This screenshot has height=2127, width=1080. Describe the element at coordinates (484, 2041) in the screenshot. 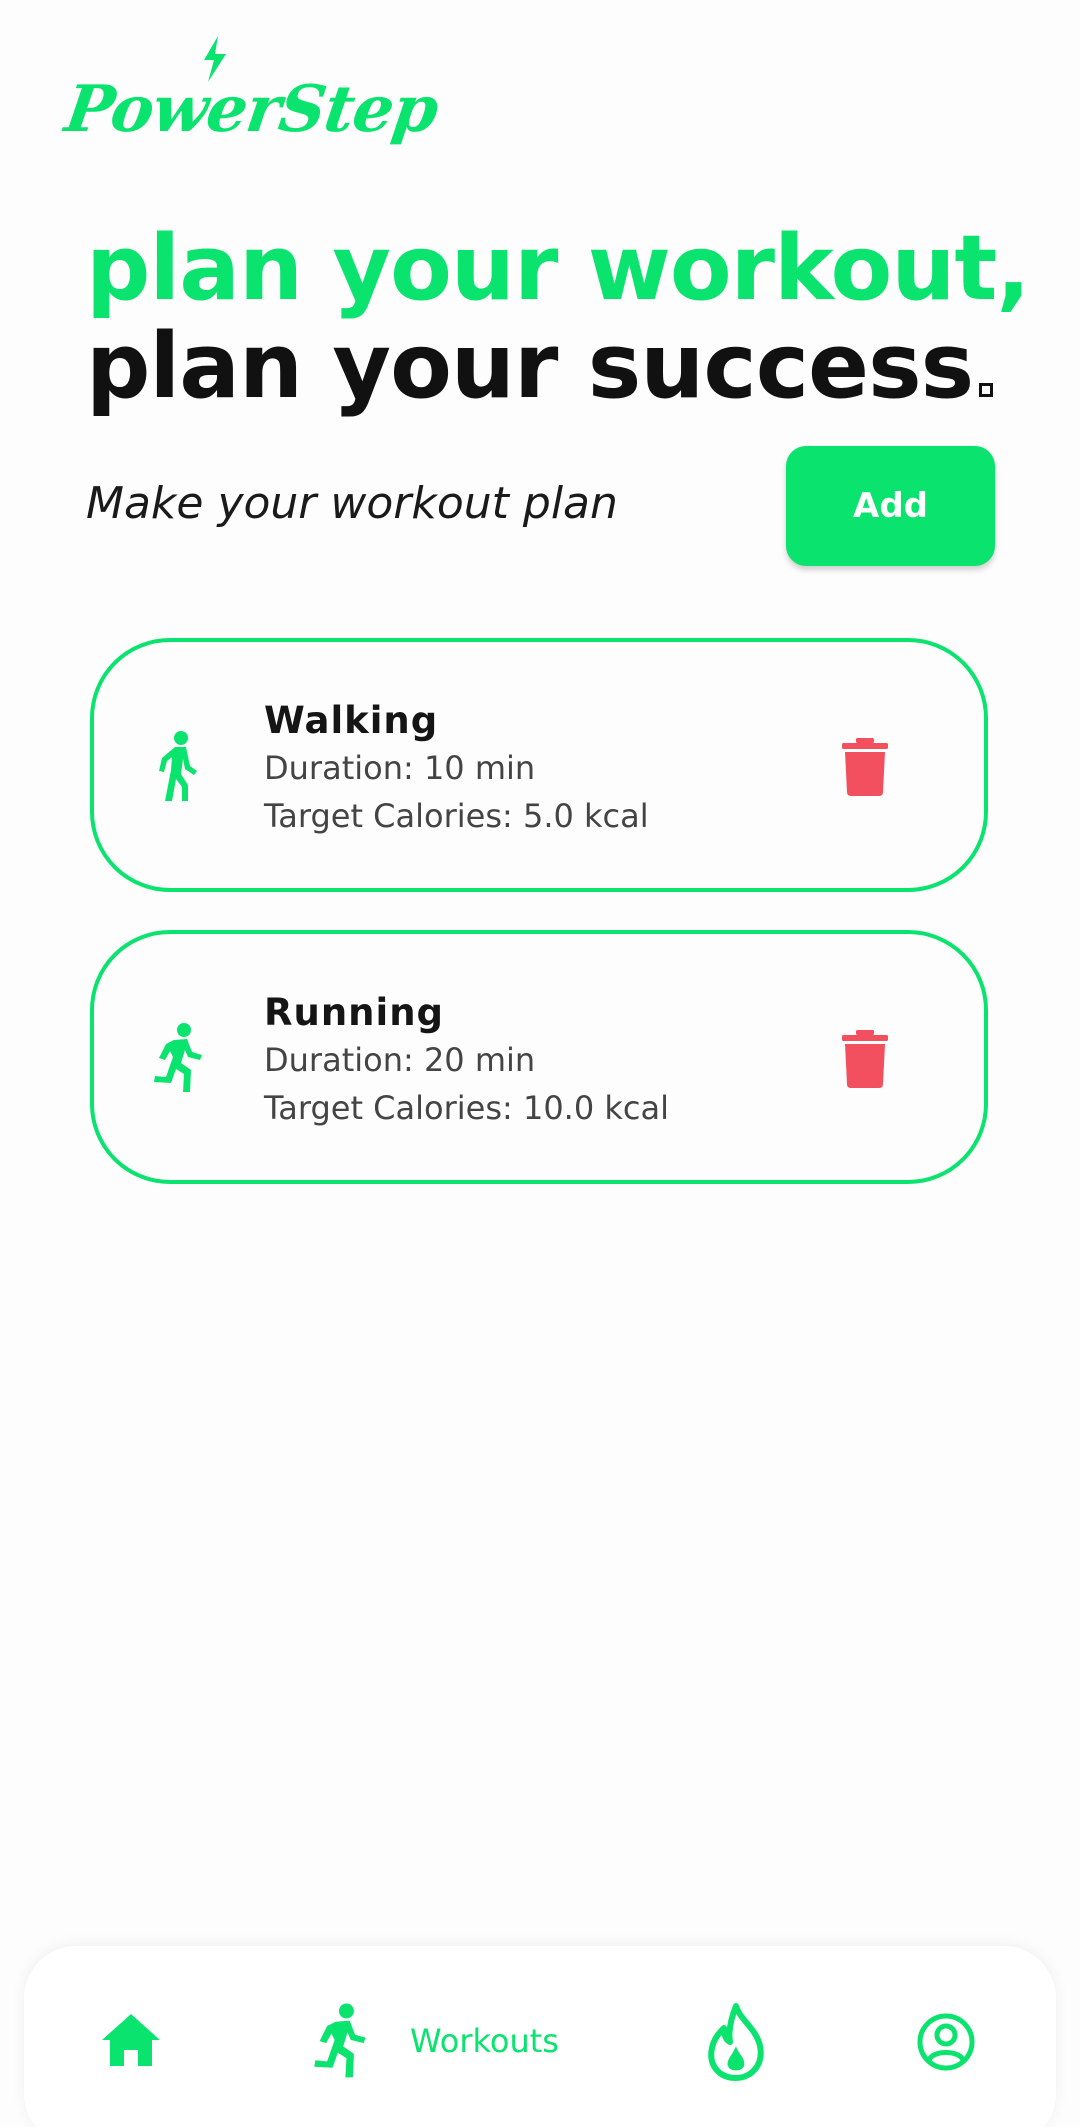

I see `nav-workouts-label: Workouts` at that location.